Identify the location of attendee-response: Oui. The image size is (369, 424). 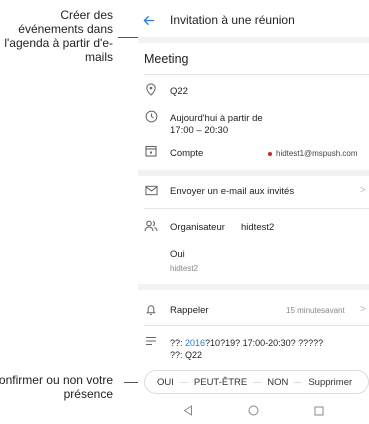
(177, 254).